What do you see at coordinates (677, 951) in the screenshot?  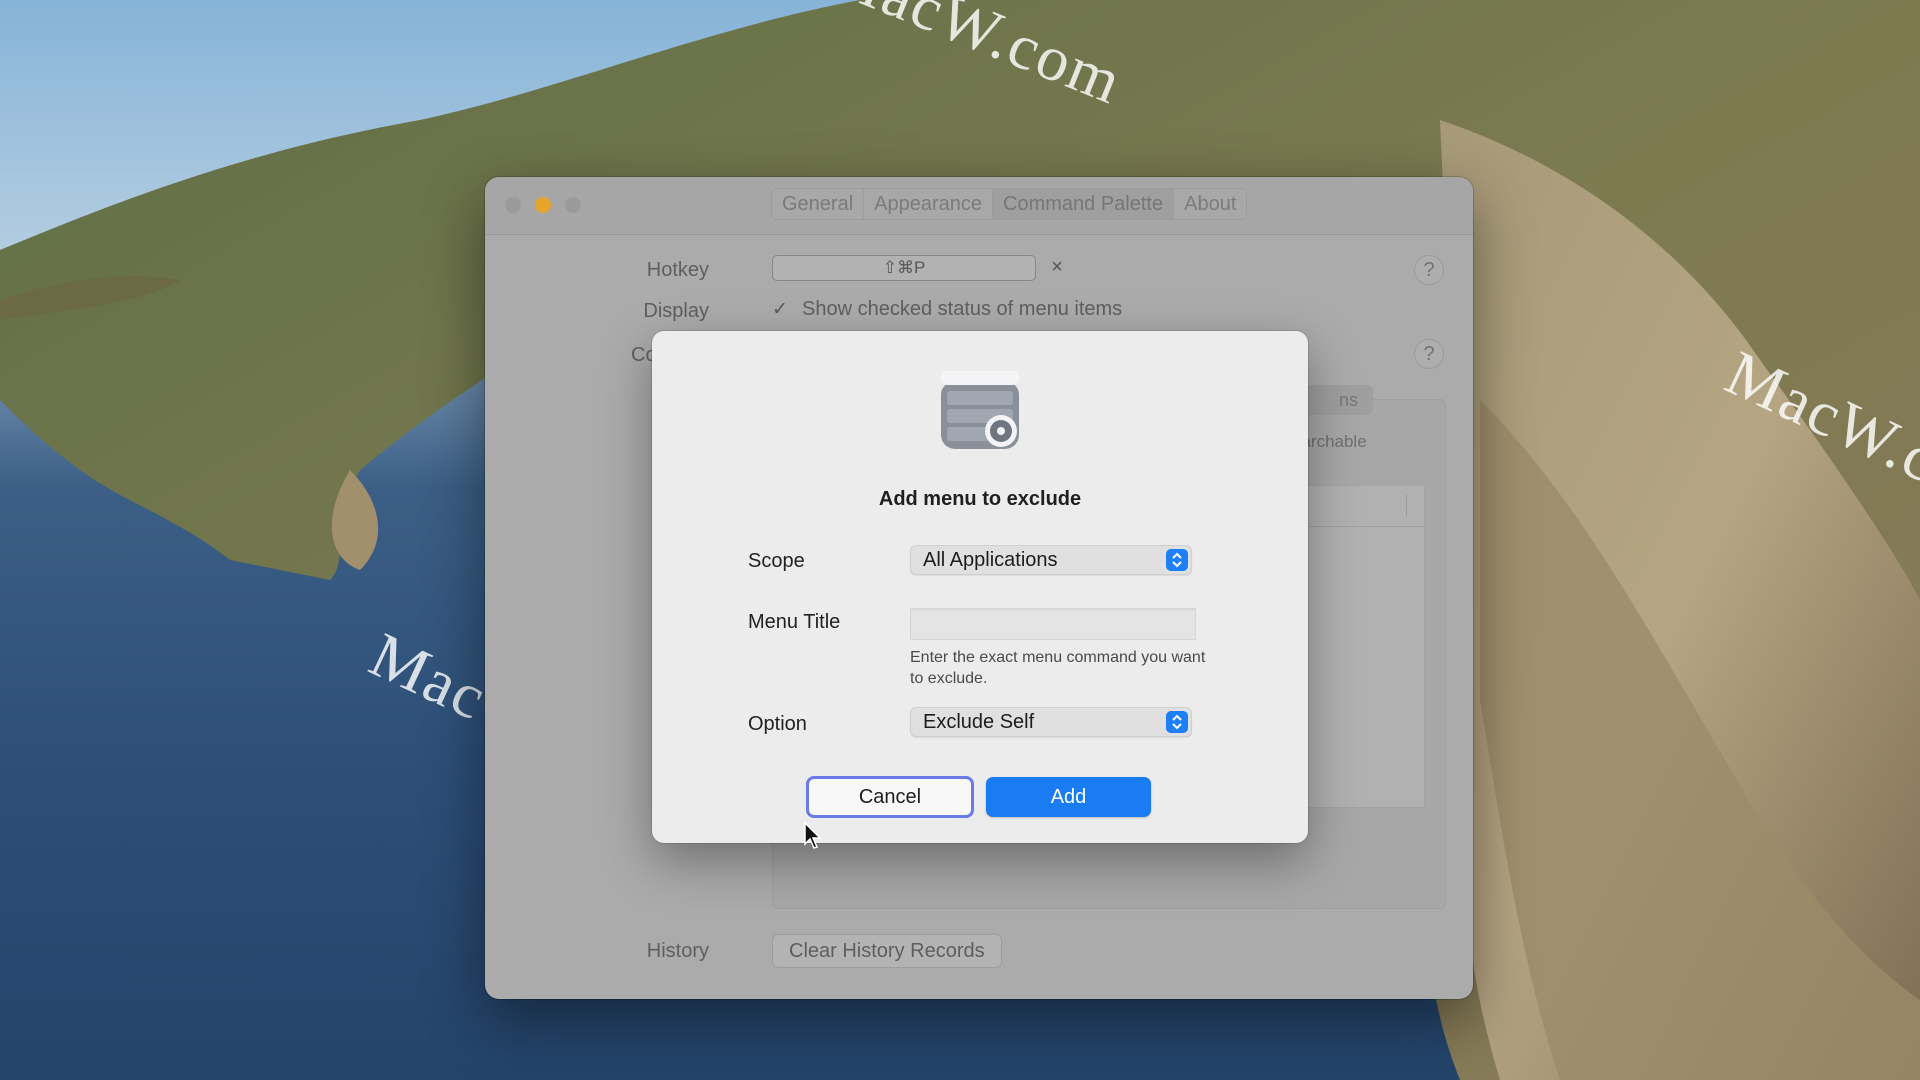 I see `history-label: History` at bounding box center [677, 951].